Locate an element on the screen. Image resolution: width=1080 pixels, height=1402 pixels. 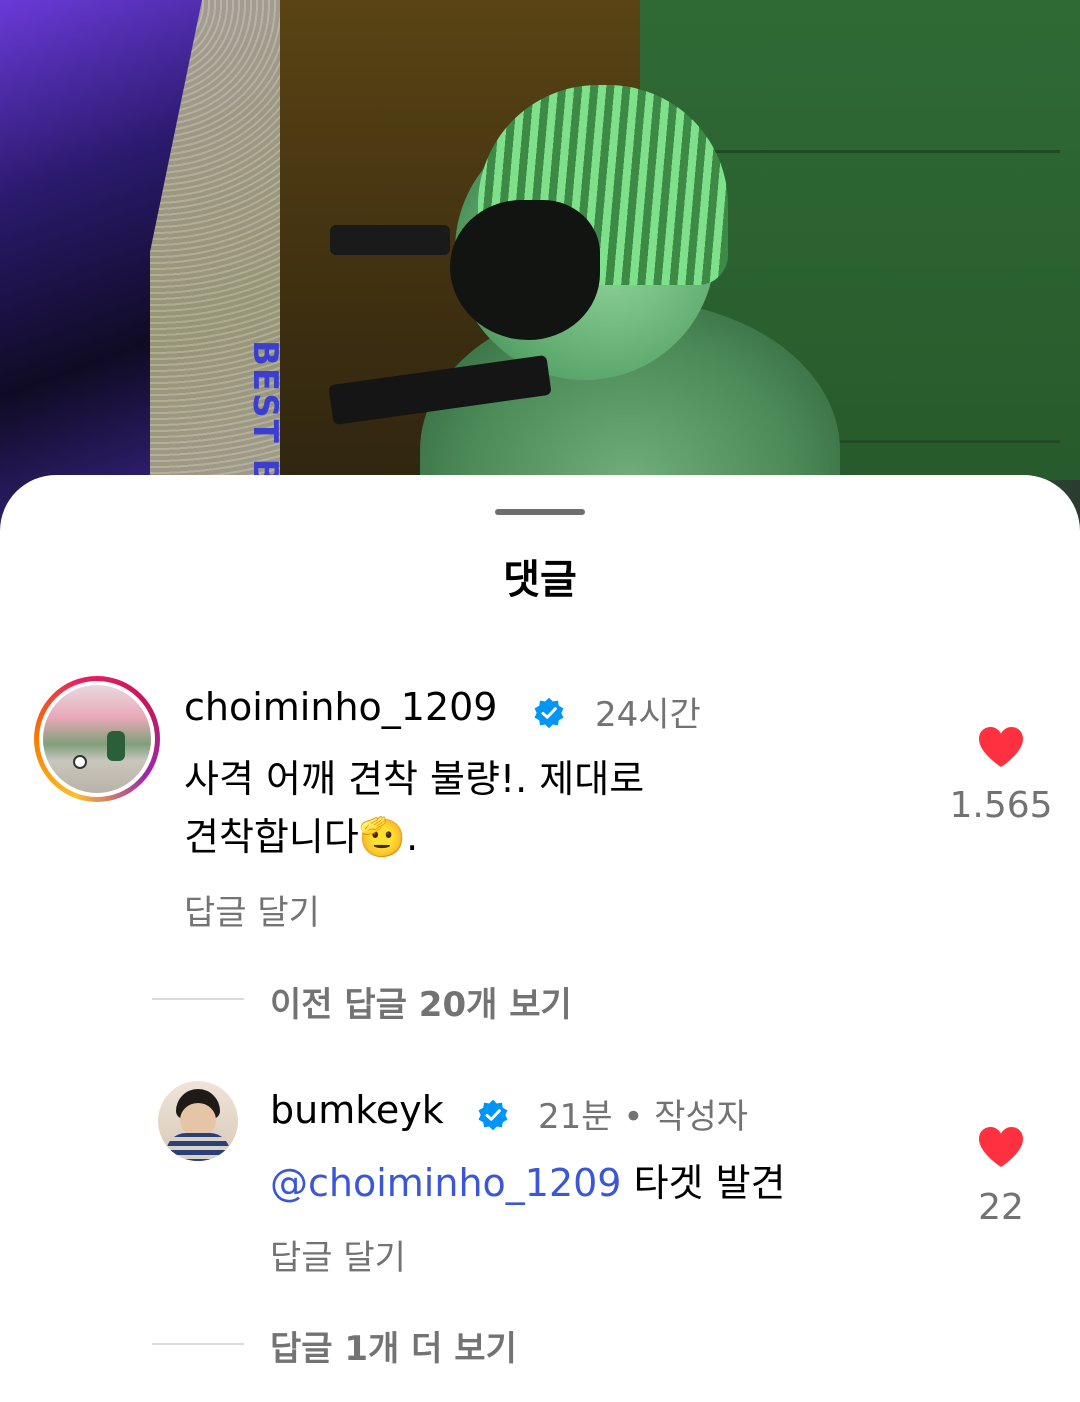
avatar-shirt is located at coordinates (198, 1147).